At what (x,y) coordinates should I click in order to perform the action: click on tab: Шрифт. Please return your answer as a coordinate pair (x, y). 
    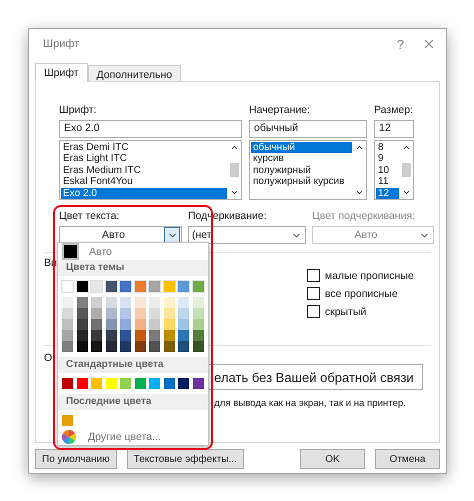
    Looking at the image, I should click on (61, 72).